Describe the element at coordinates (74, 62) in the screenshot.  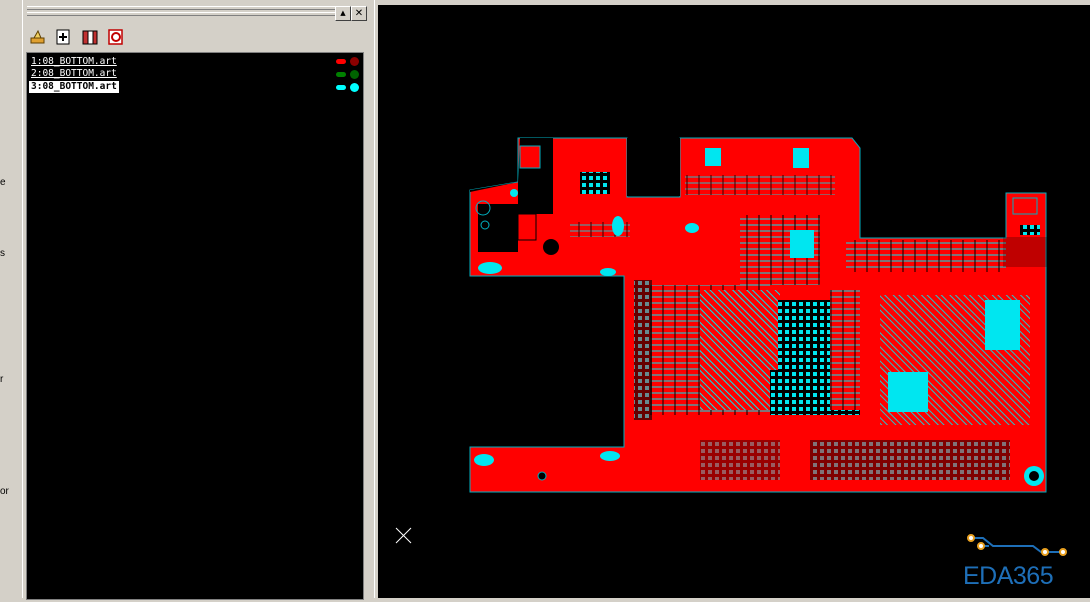
I see `layer-row: 1:08_BOTTOM.art` at that location.